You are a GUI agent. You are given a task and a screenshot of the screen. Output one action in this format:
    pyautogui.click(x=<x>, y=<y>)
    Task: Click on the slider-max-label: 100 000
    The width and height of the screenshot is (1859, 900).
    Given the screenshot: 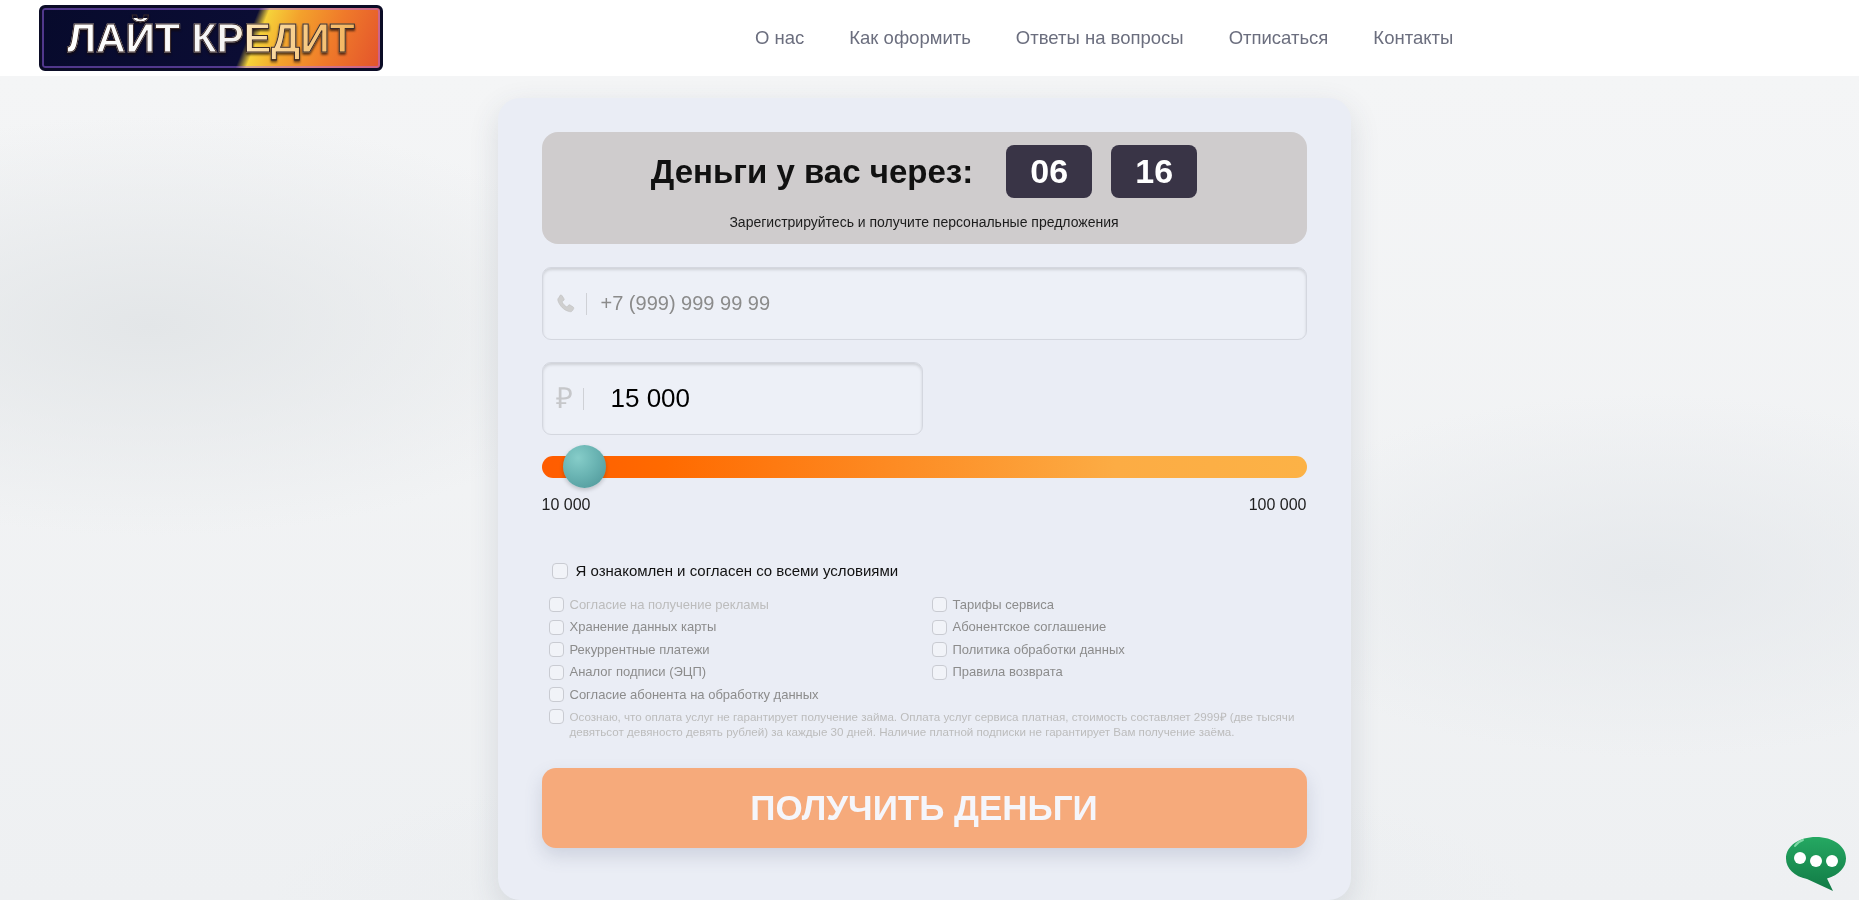 What is the action you would take?
    pyautogui.click(x=1277, y=505)
    